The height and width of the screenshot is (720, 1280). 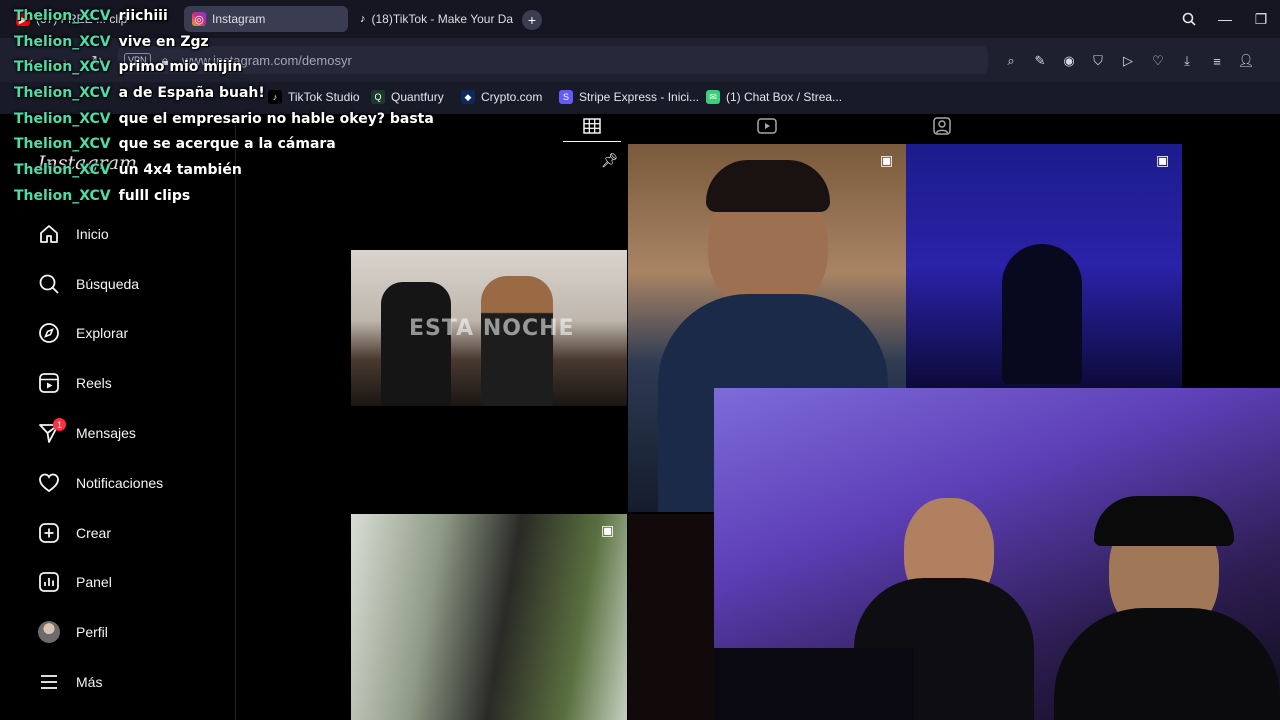 What do you see at coordinates (108, 284) in the screenshot?
I see `nav-label: Búsqueda` at bounding box center [108, 284].